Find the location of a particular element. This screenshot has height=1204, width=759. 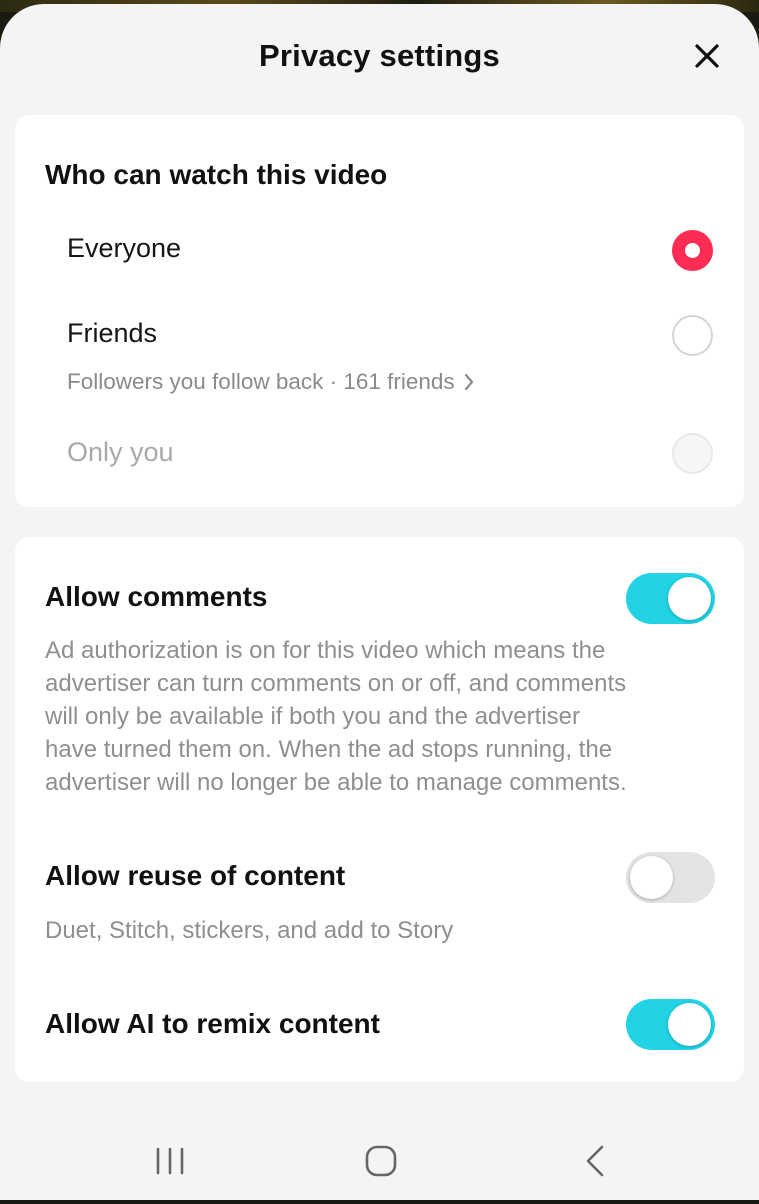

recent-apps-icon is located at coordinates (170, 1161).